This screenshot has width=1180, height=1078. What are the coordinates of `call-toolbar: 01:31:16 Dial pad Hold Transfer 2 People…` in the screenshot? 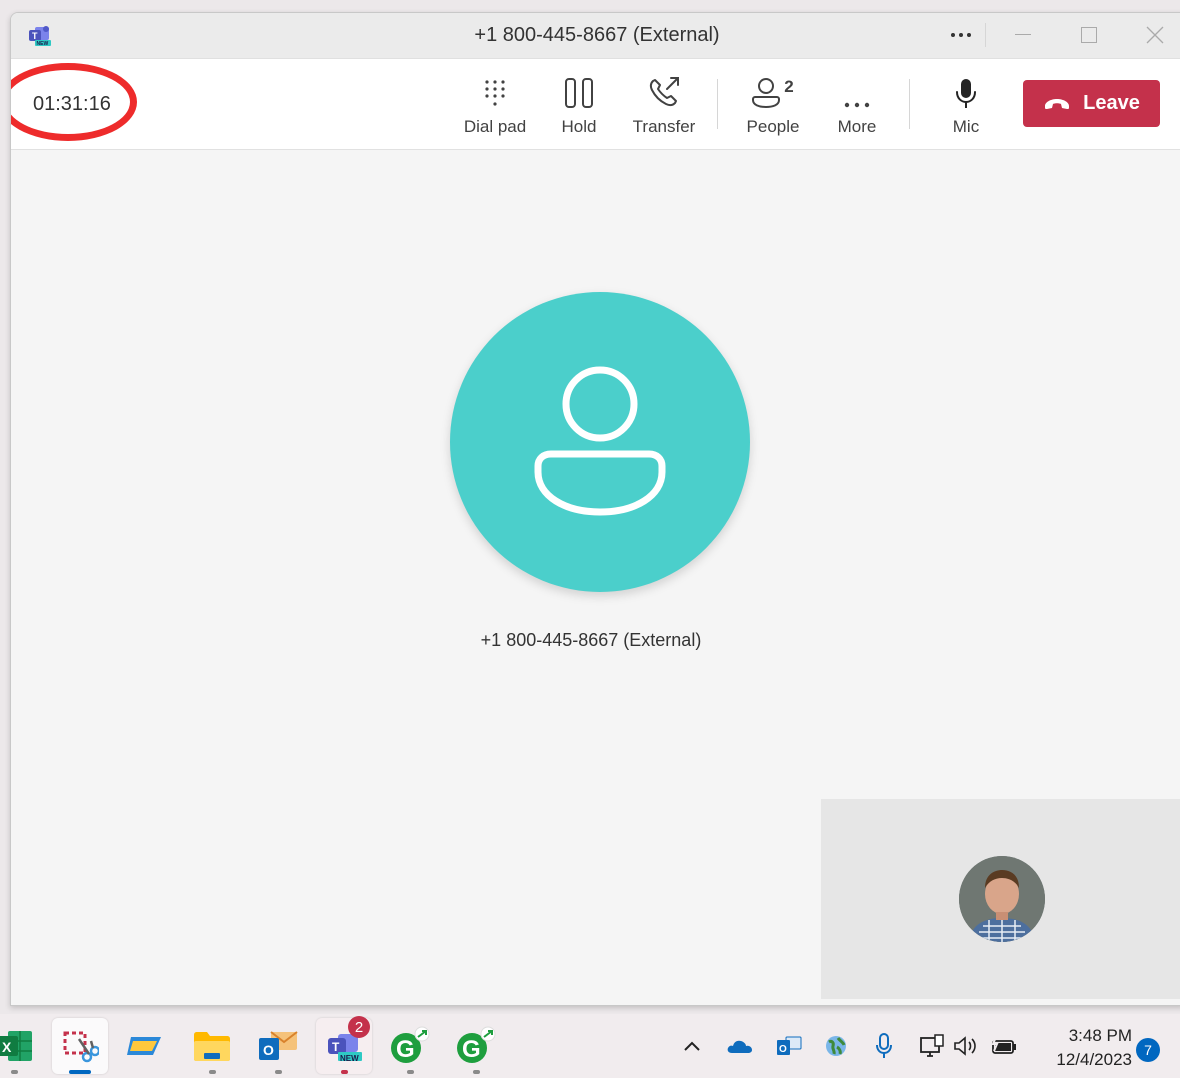 It's located at (595, 104).